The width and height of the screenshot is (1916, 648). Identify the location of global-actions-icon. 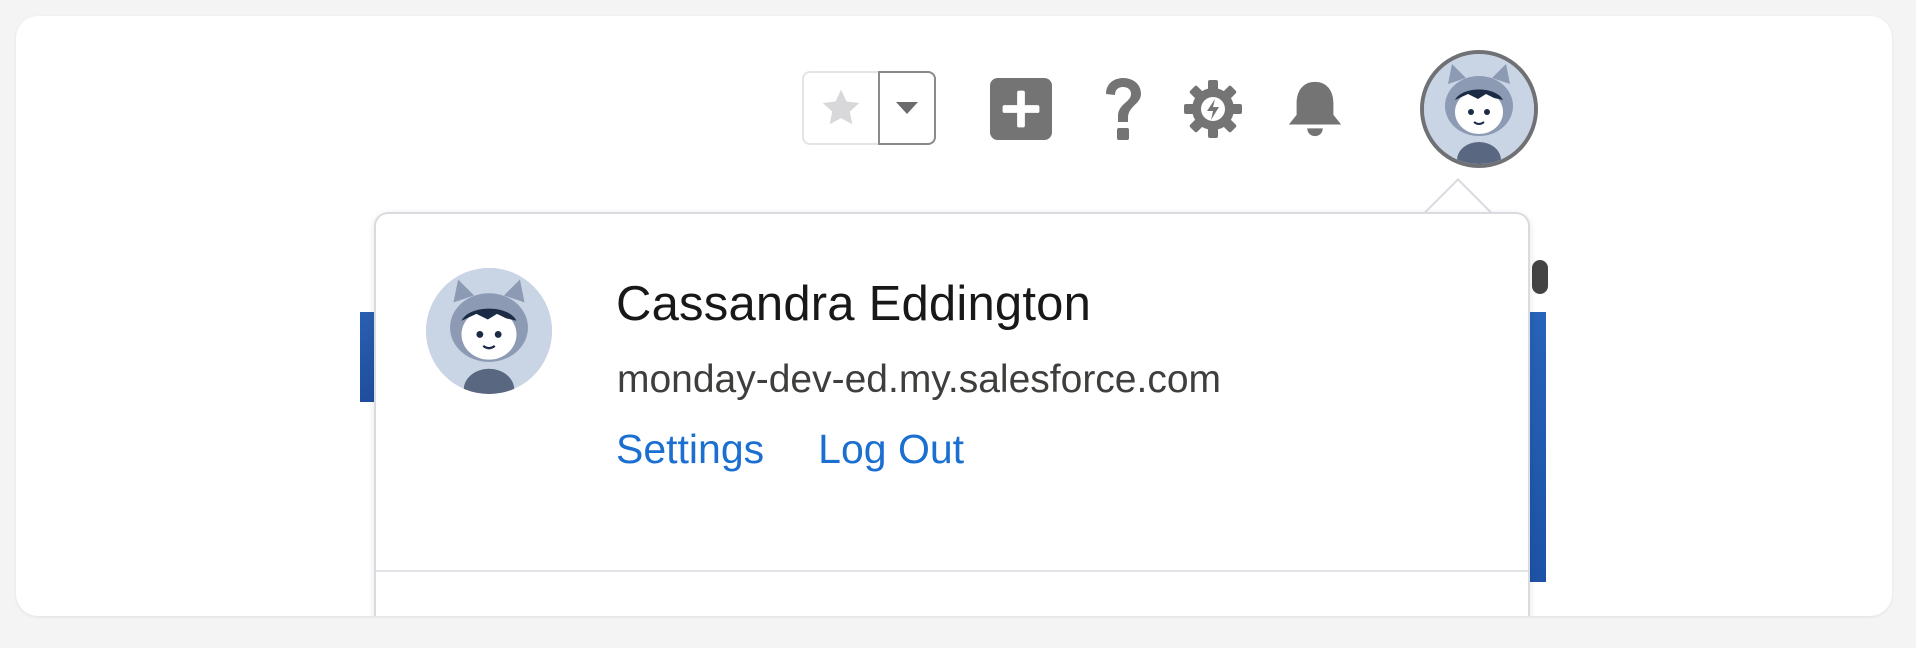
(1021, 109).